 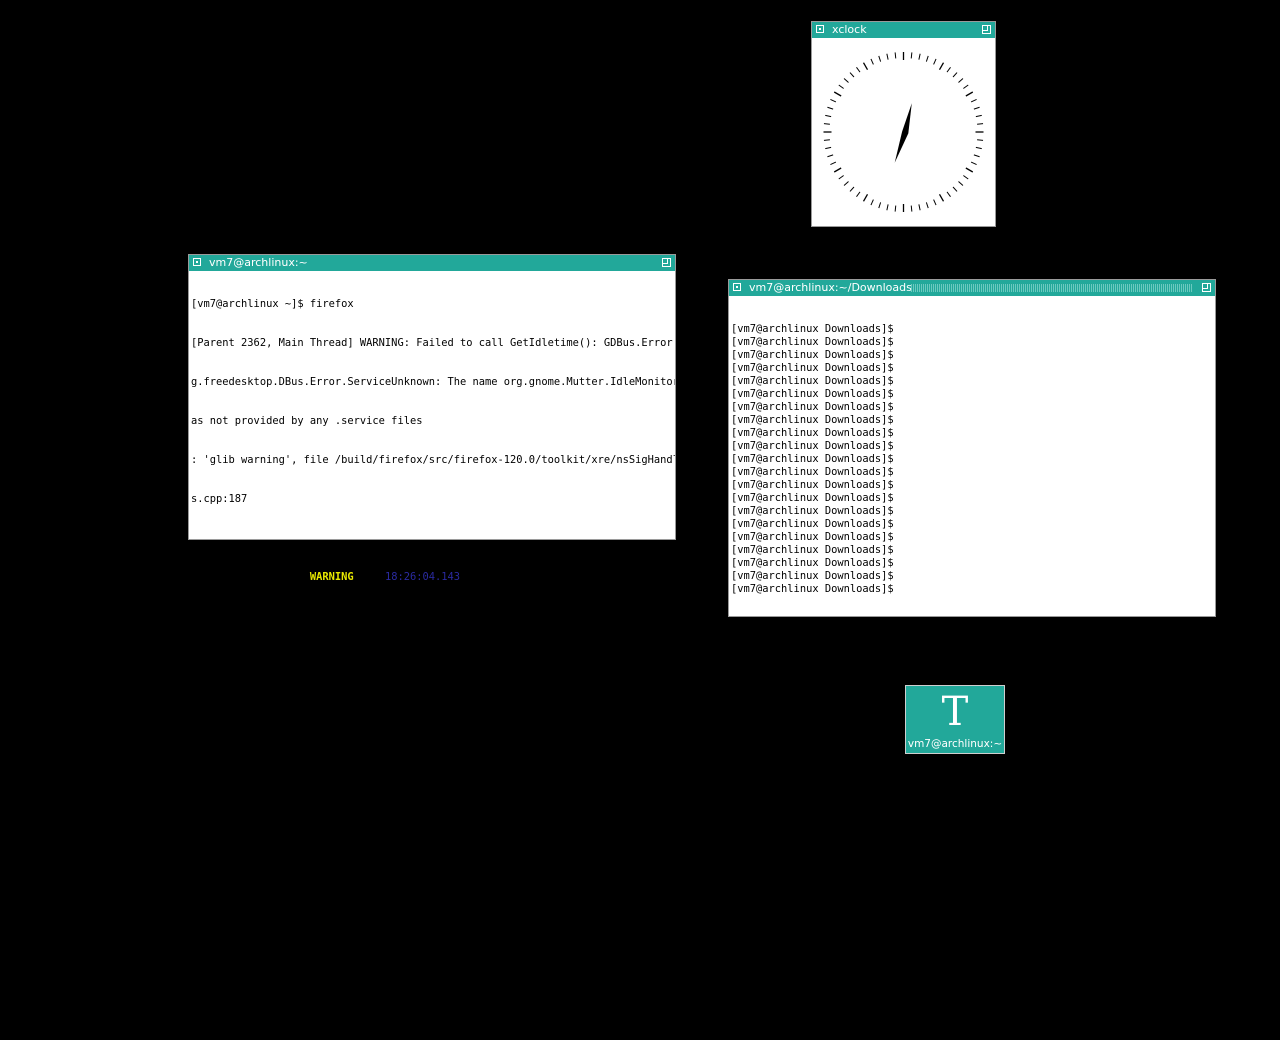 I want to click on terminal-line: ^CExiting due to channel error., so click(x=288, y=733).